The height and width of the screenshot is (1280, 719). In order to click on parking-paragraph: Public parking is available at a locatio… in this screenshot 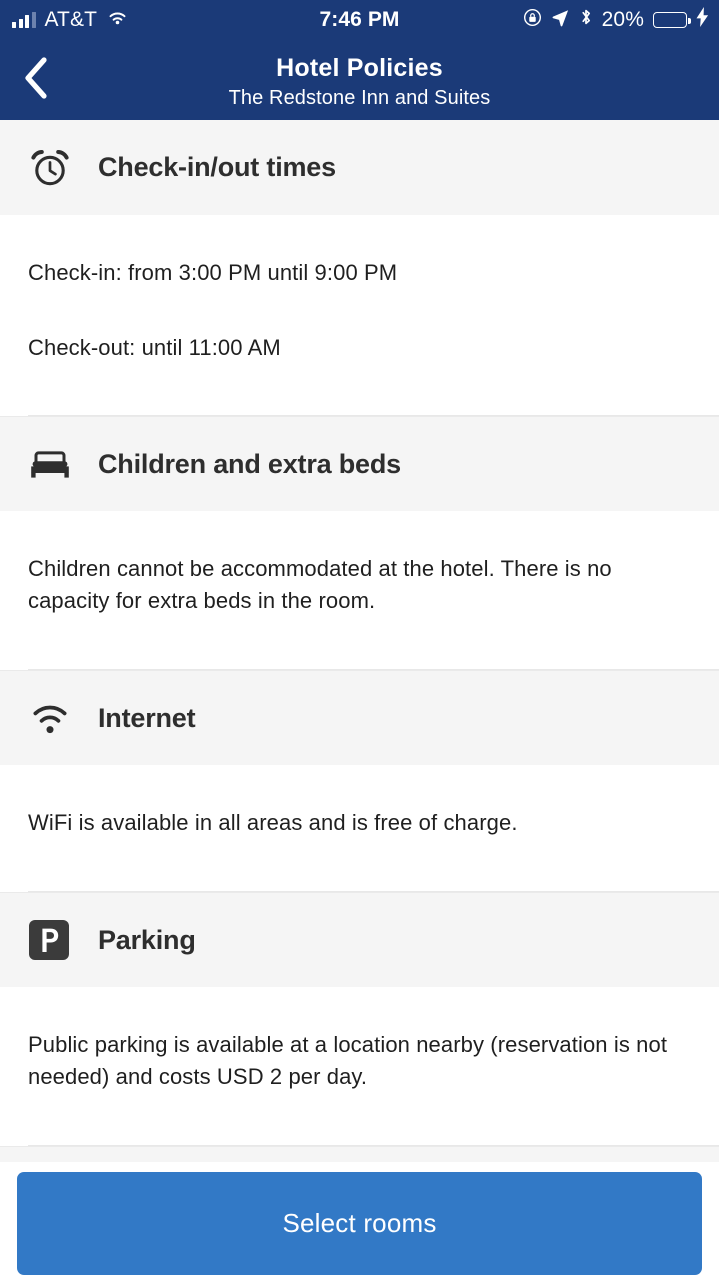, I will do `click(348, 1060)`.